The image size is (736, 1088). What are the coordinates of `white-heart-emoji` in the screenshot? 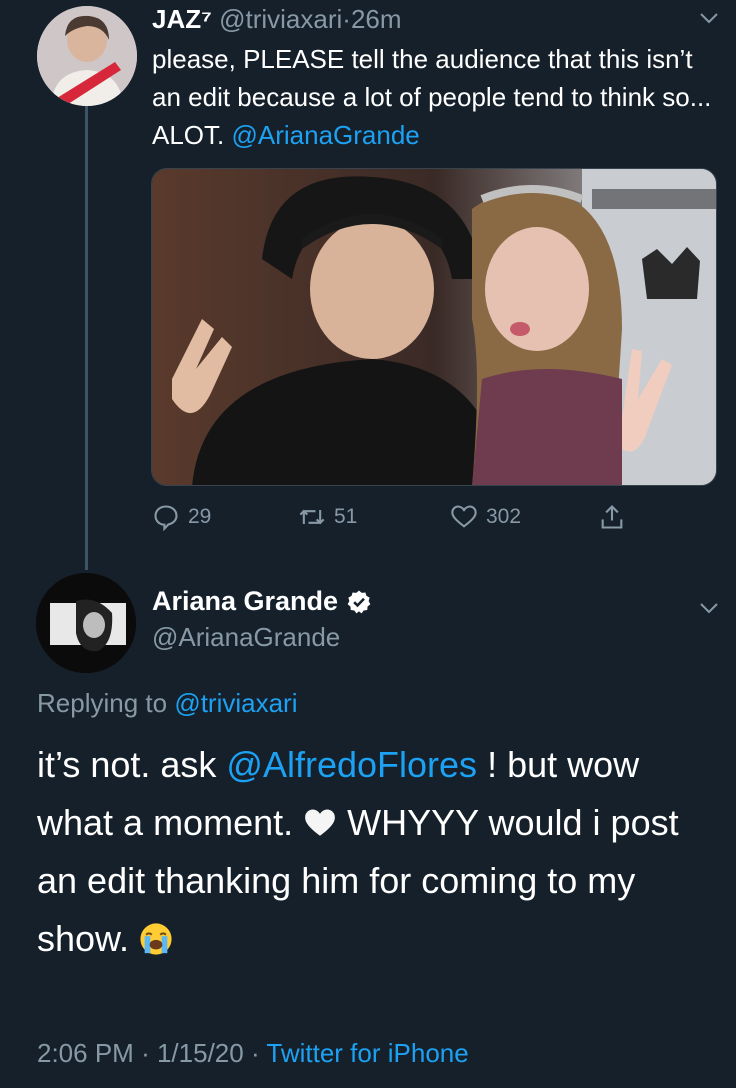 It's located at (320, 822).